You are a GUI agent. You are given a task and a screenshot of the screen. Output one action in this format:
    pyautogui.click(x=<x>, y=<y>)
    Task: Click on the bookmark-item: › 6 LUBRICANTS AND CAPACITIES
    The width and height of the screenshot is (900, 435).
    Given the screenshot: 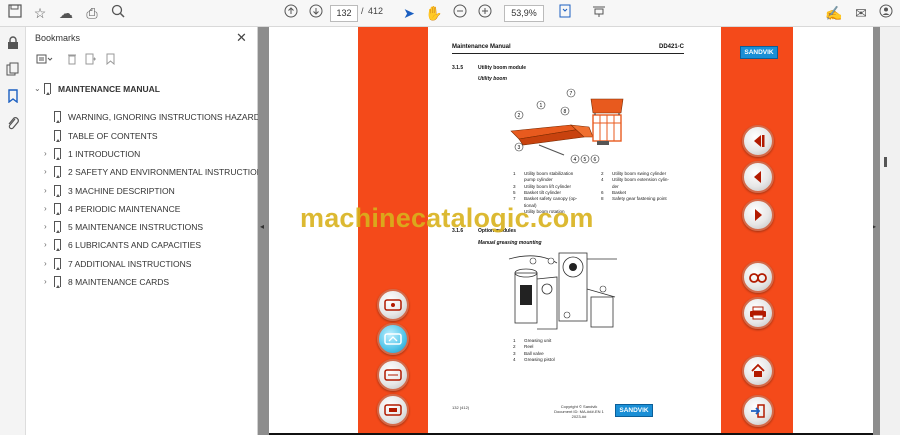 What is the action you would take?
    pyautogui.click(x=142, y=245)
    